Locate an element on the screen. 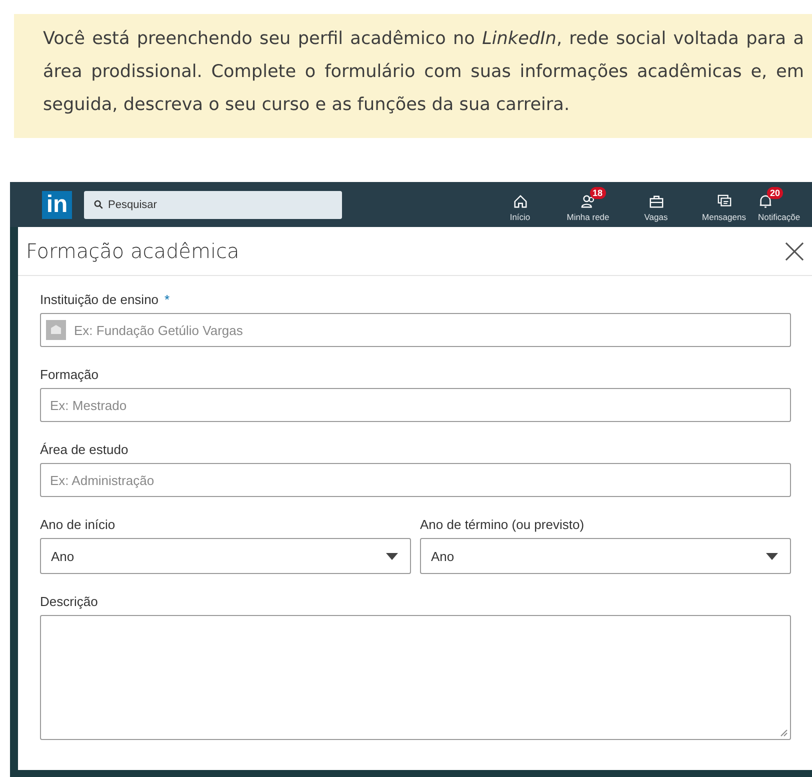 The image size is (812, 777). nav-tab: Início is located at coordinates (520, 204).